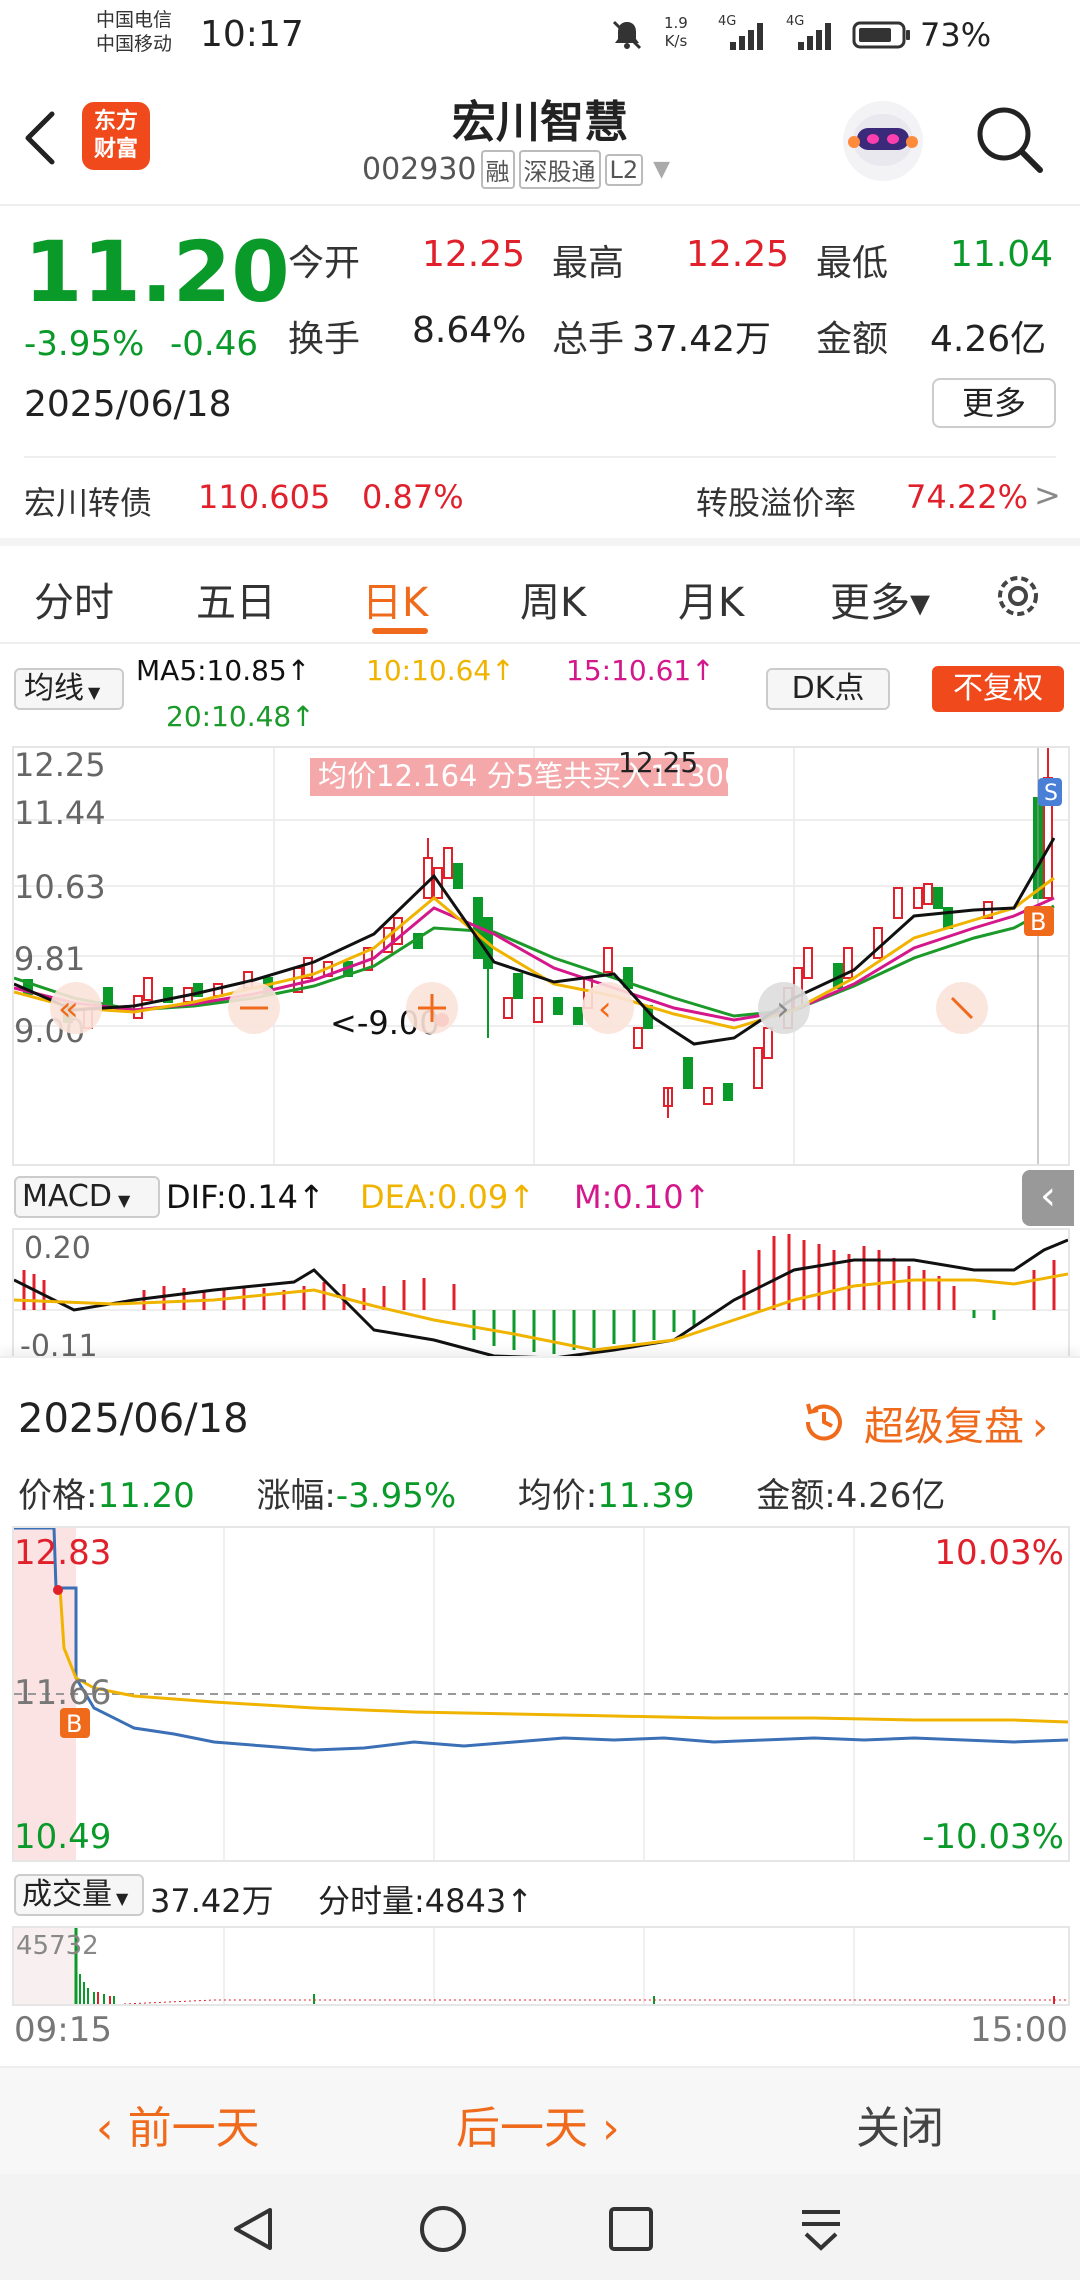 The width and height of the screenshot is (1080, 2280). I want to click on change-percent: -3.95%, so click(84, 344).